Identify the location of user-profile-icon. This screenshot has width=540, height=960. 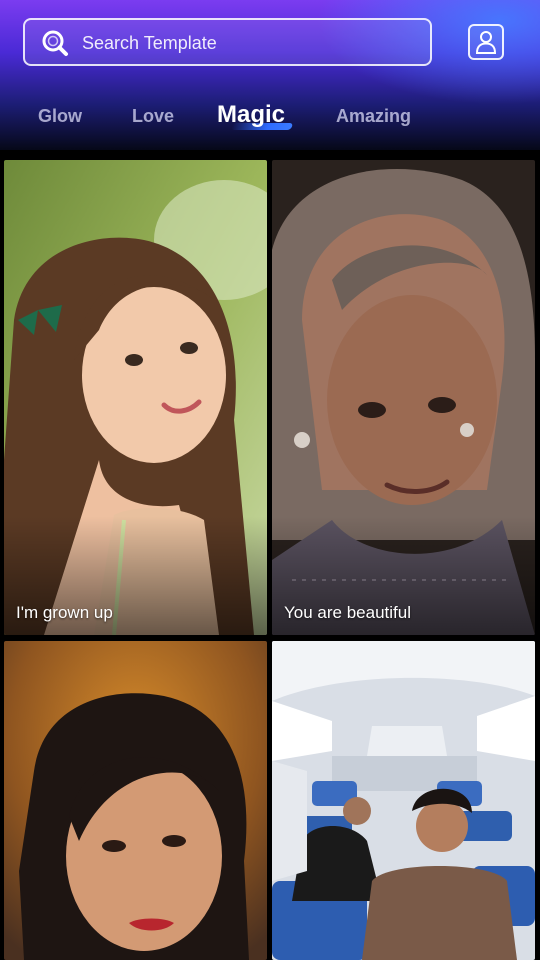
(486, 42).